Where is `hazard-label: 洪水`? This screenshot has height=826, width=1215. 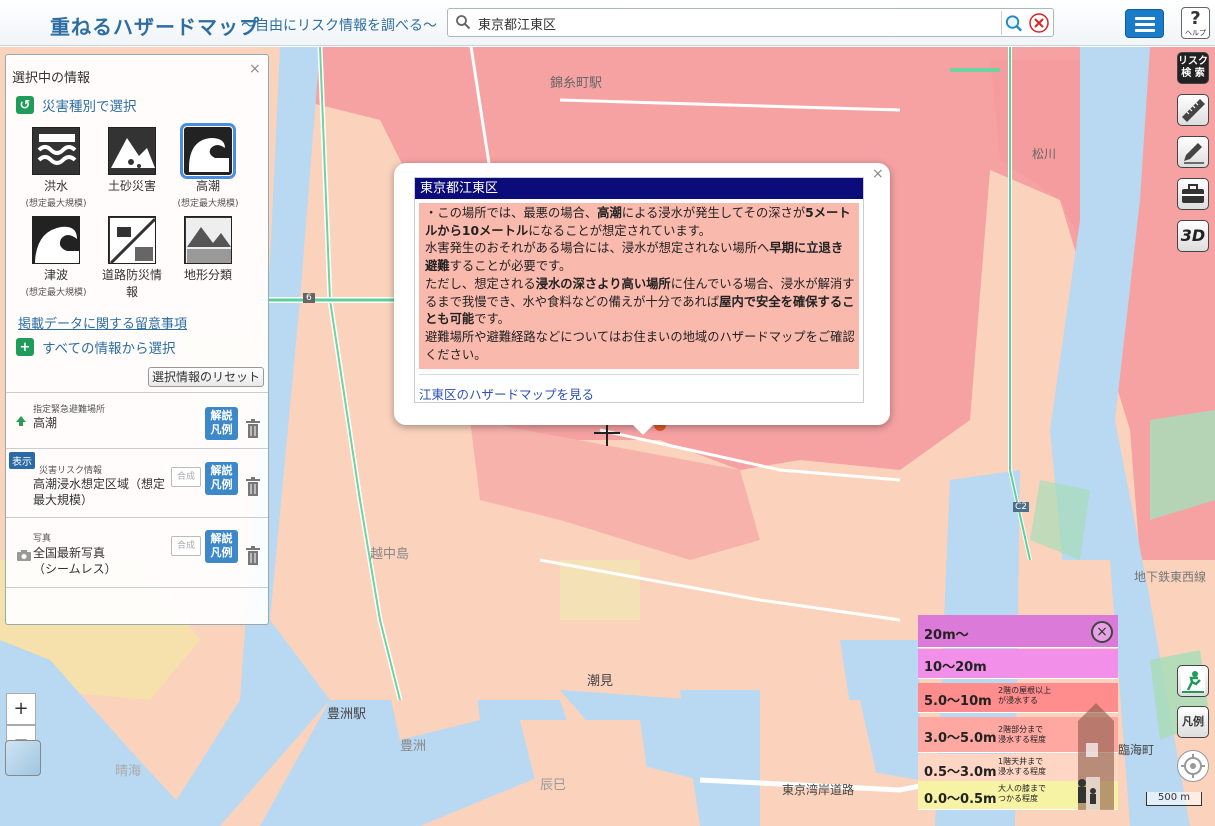
hazard-label: 洪水 is located at coordinates (55, 186).